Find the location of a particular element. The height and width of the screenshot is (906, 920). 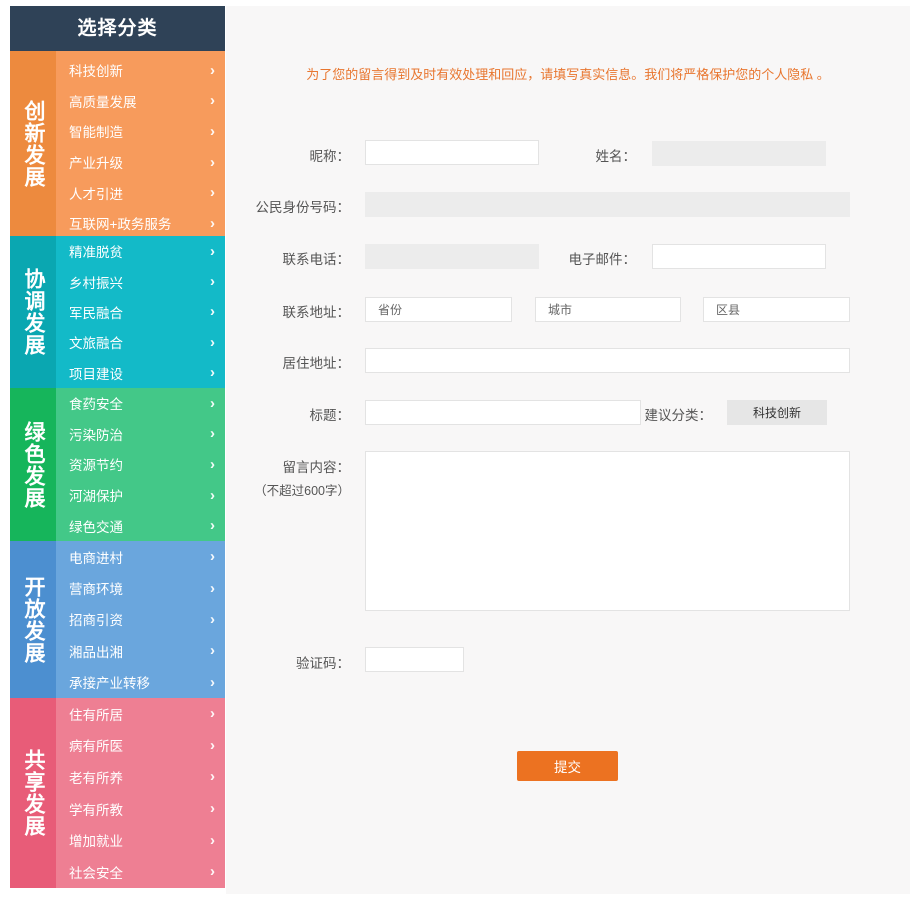

category-group-title: 共享发展 is located at coordinates (33, 793).